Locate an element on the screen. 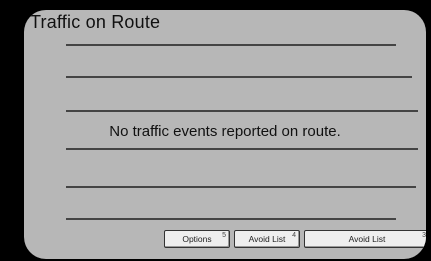 Image resolution: width=431 pixels, height=261 pixels. options-button: Options 5 is located at coordinates (197, 239).